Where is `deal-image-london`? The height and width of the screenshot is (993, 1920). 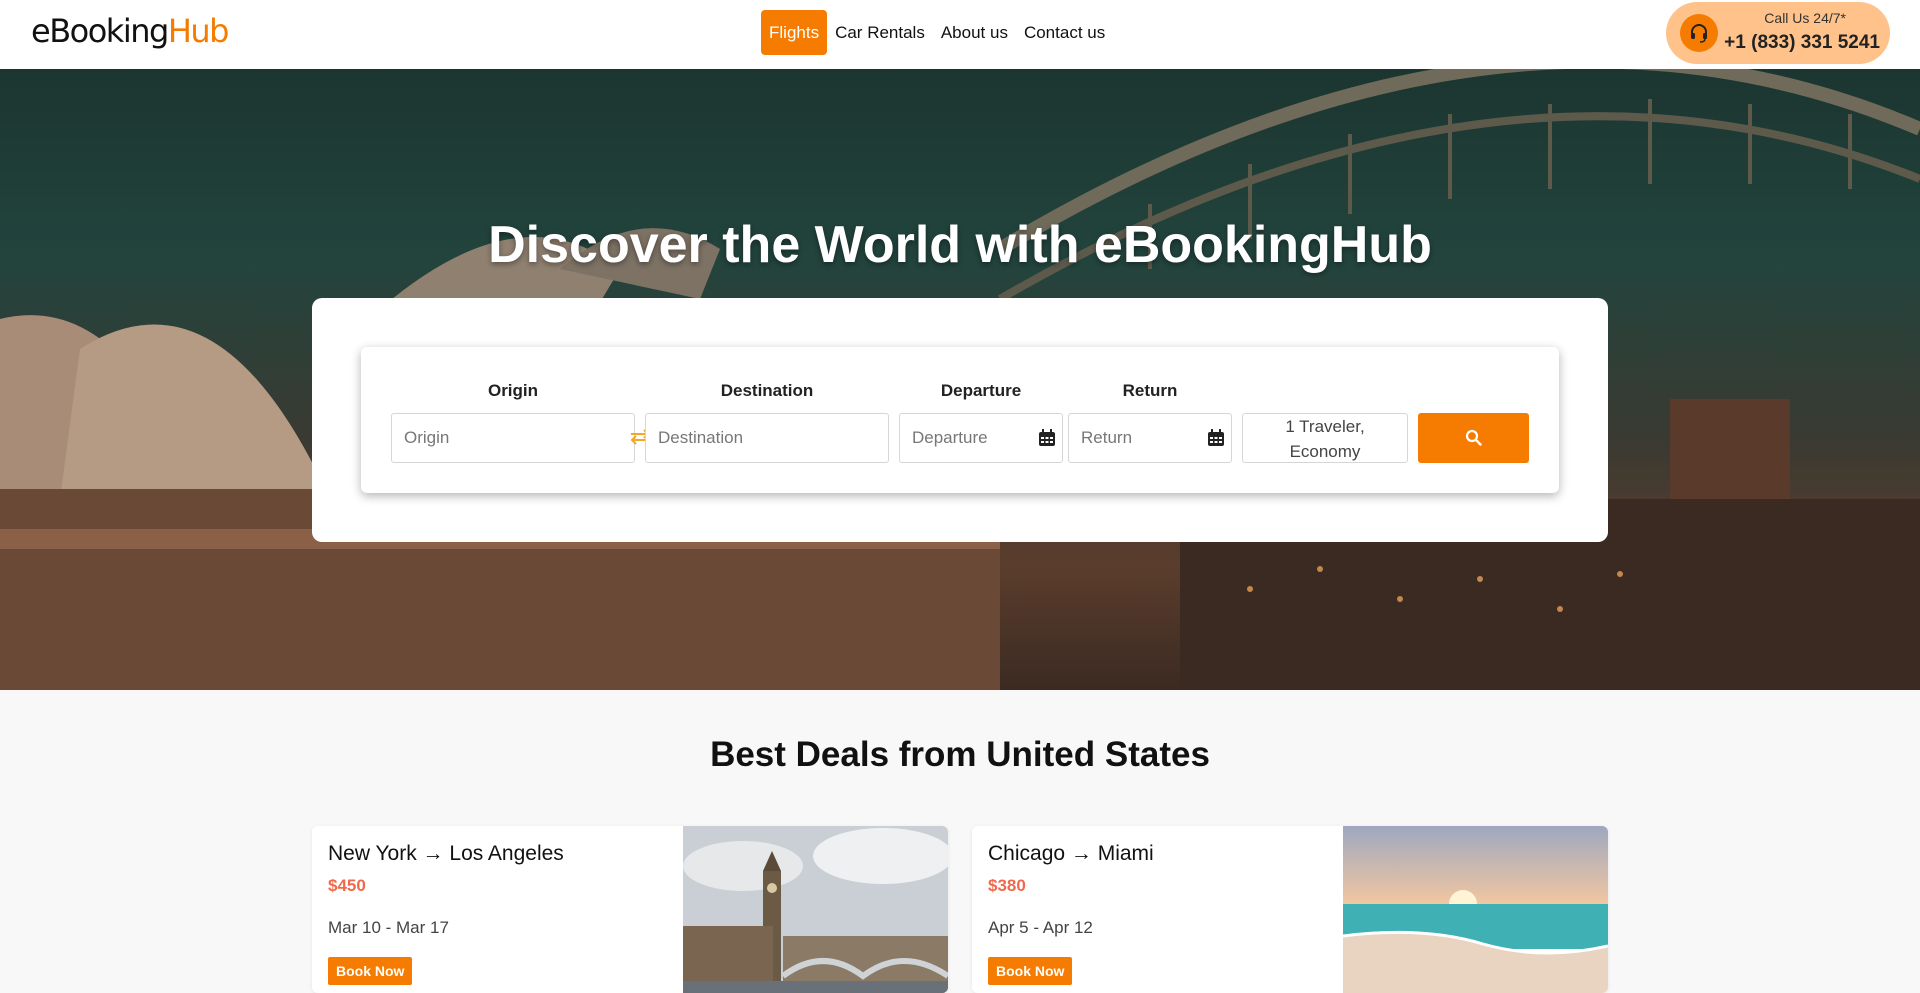 deal-image-london is located at coordinates (815, 909).